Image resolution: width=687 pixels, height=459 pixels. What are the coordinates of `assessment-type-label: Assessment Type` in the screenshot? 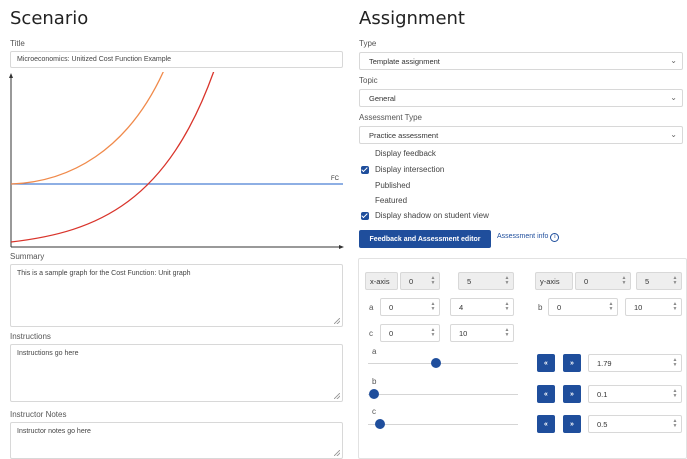 It's located at (390, 117).